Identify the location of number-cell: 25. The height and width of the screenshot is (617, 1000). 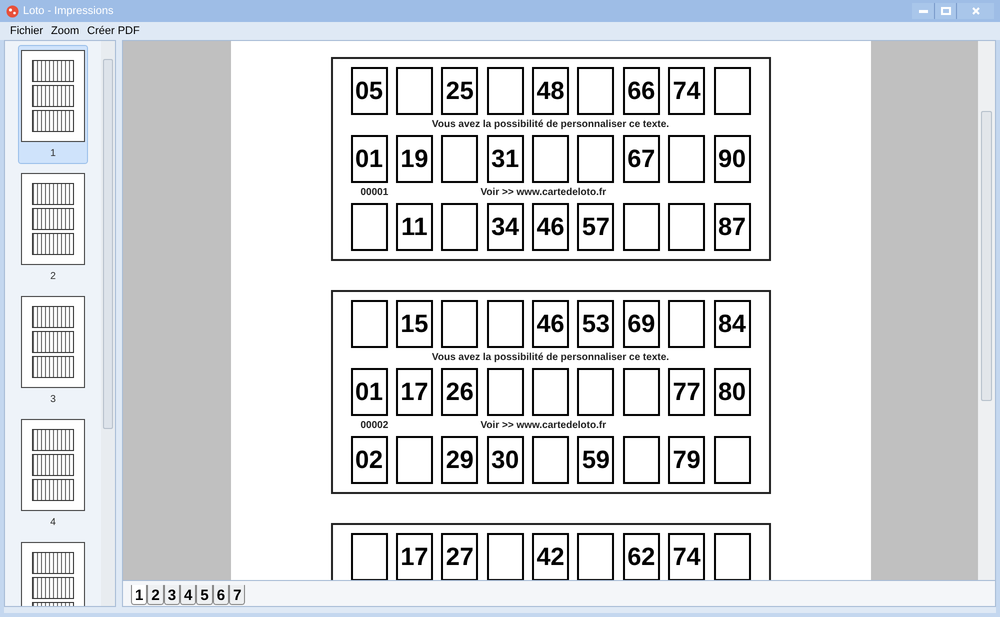
(459, 91).